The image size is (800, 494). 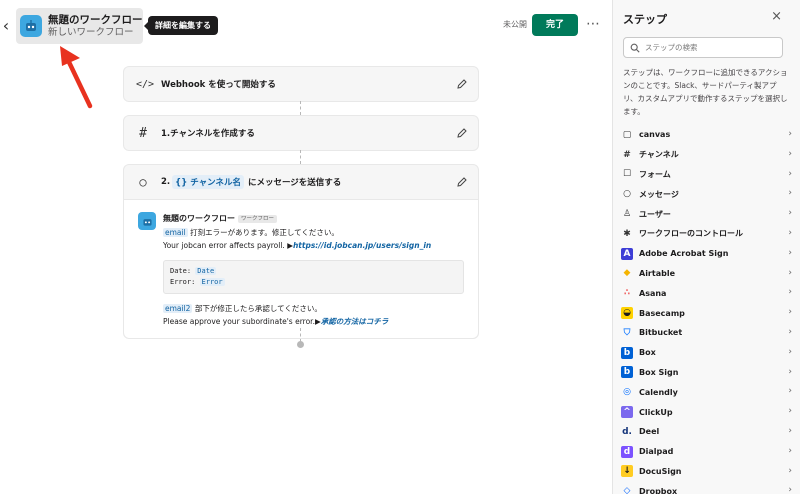 I want to click on step-item: ^ ClickUp ›, so click(x=708, y=412).